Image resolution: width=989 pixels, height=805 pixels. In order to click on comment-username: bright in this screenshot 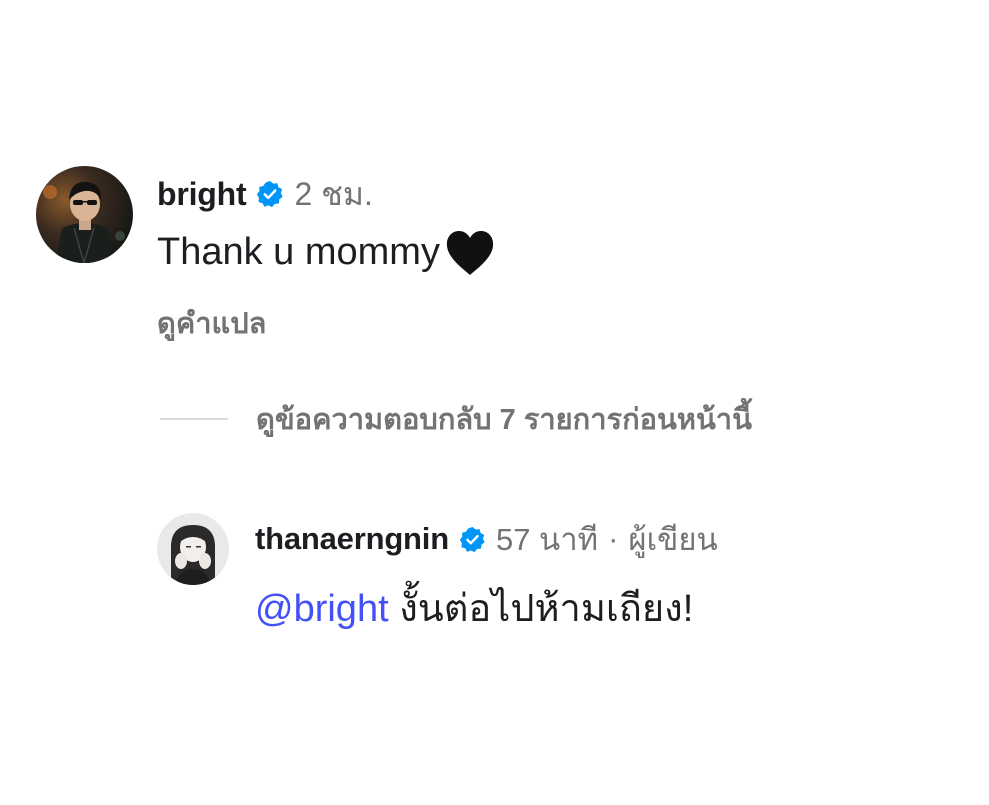, I will do `click(202, 194)`.